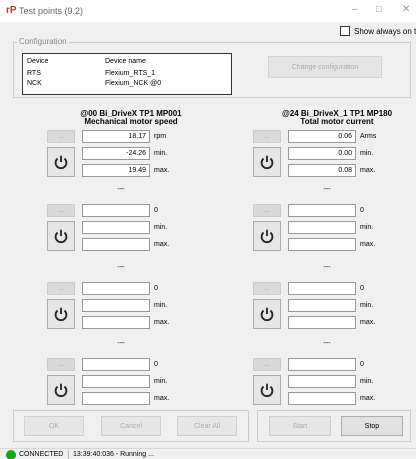  Describe the element at coordinates (337, 121) in the screenshot. I see `monitor-signal-description: Total motor current` at that location.